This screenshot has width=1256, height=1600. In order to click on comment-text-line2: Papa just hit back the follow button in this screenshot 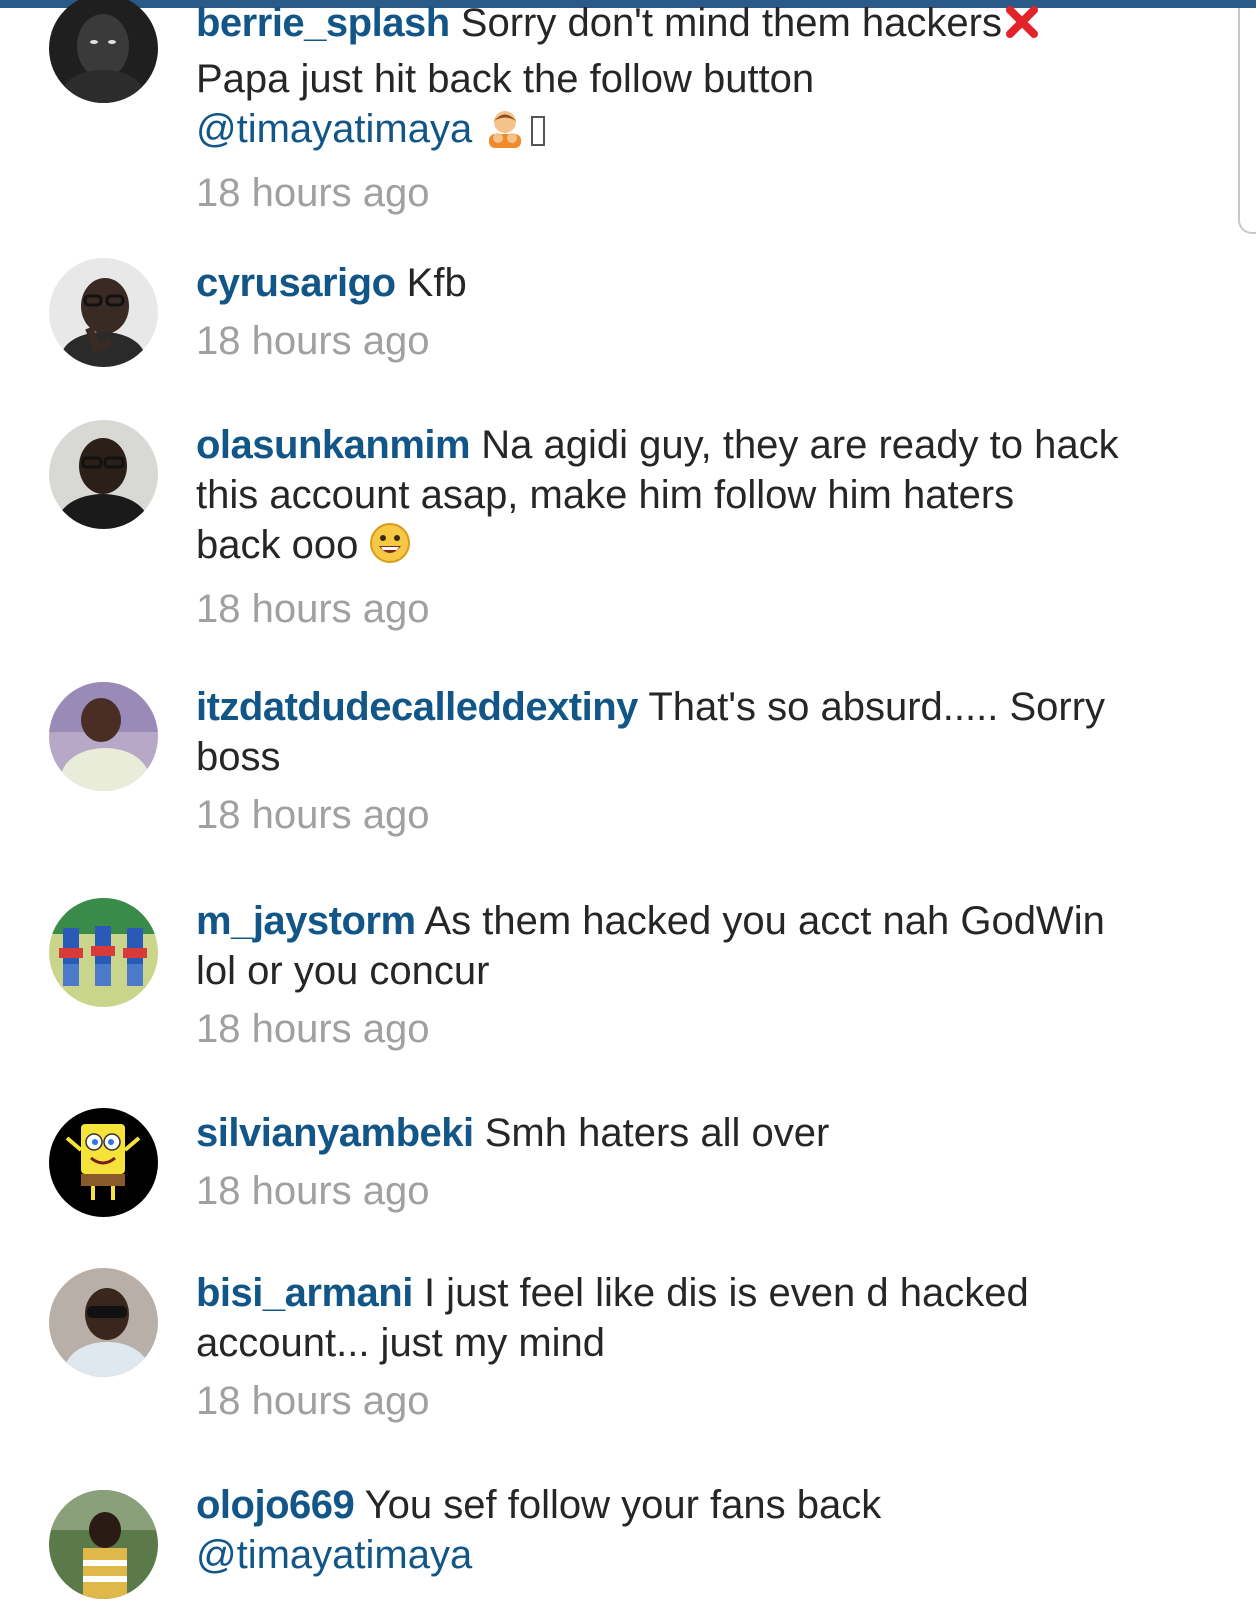, I will do `click(505, 79)`.